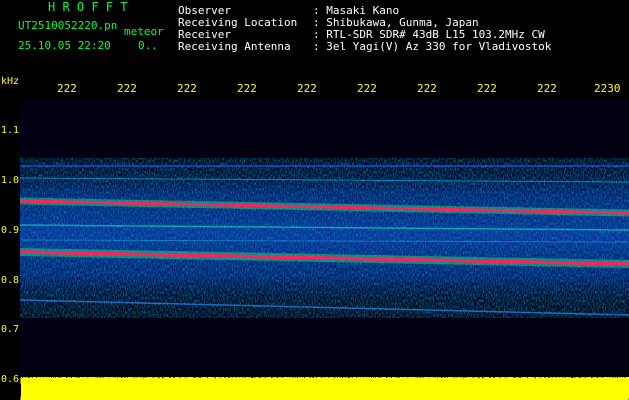  What do you see at coordinates (10, 379) in the screenshot?
I see `y-tick-label: 0.6` at bounding box center [10, 379].